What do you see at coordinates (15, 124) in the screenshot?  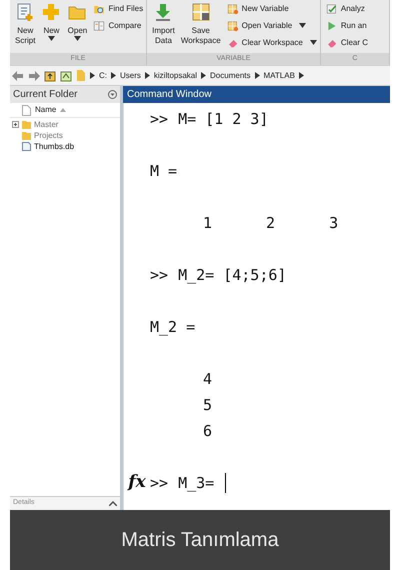 I see `expand-icon` at bounding box center [15, 124].